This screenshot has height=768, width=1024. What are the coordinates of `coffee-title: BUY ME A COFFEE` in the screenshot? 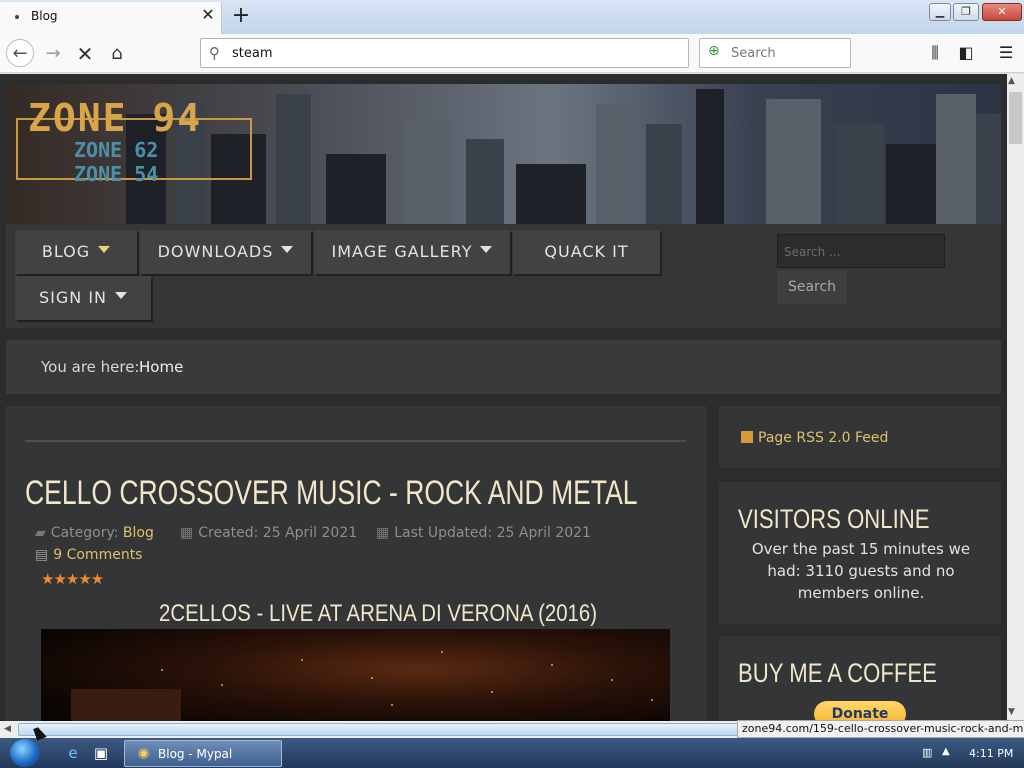 It's located at (837, 673).